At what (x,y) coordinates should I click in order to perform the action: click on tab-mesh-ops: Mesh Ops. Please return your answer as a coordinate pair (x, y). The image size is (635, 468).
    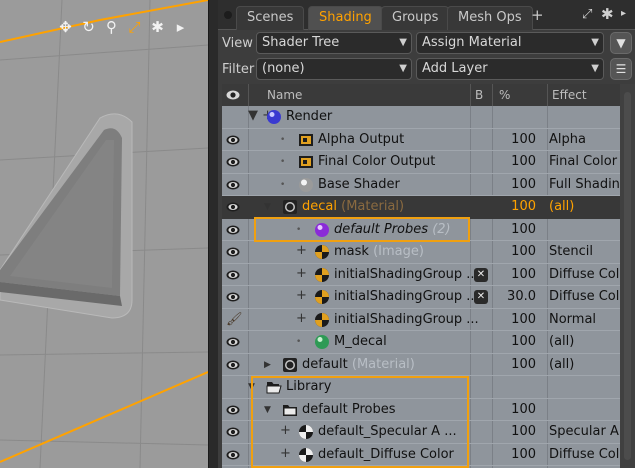
    Looking at the image, I should click on (490, 18).